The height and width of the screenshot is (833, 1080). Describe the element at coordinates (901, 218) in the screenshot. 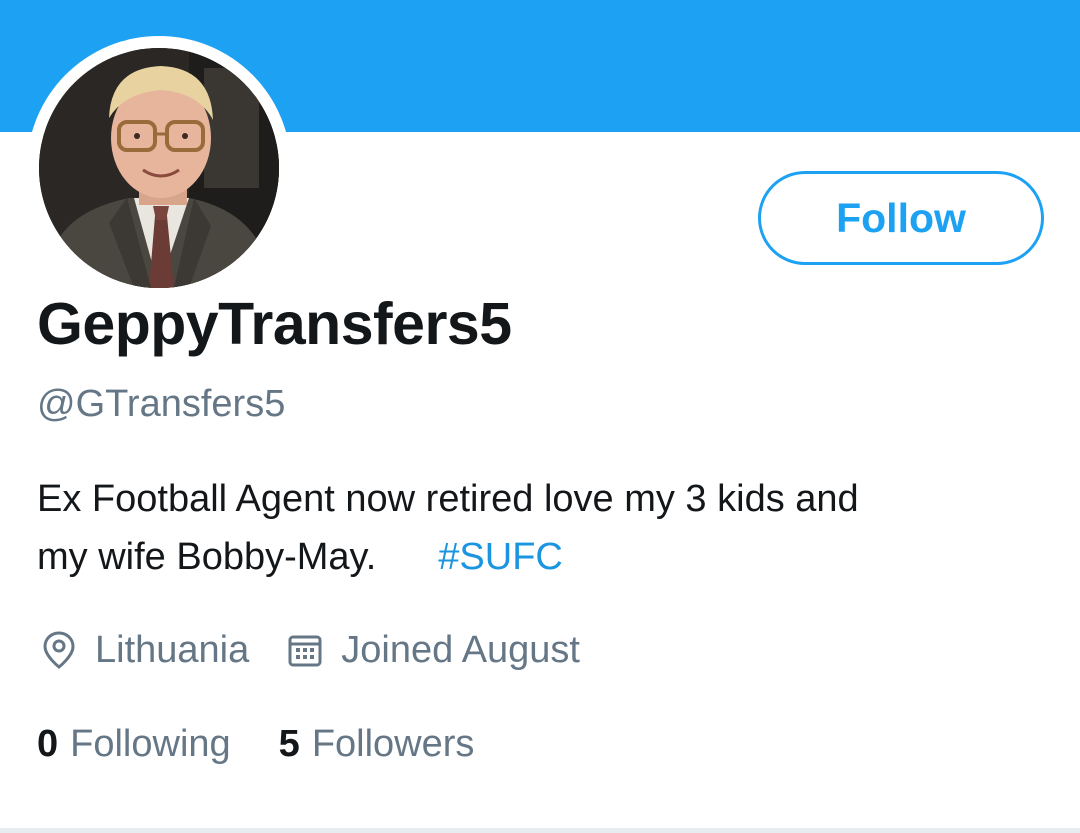

I see `follow-button: Follow` at that location.